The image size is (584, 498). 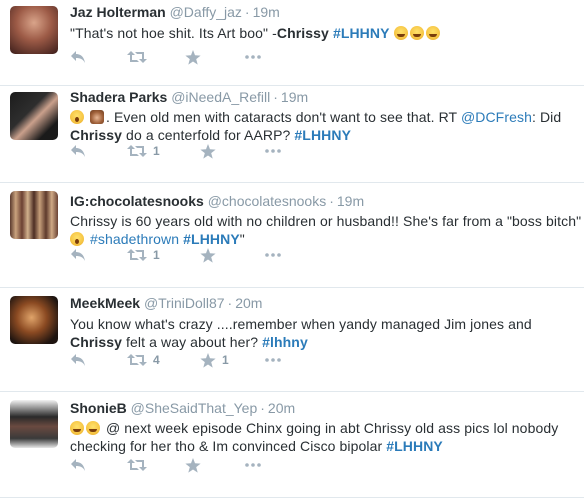 What do you see at coordinates (496, 117) in the screenshot?
I see `mention-link: @DCFresh` at bounding box center [496, 117].